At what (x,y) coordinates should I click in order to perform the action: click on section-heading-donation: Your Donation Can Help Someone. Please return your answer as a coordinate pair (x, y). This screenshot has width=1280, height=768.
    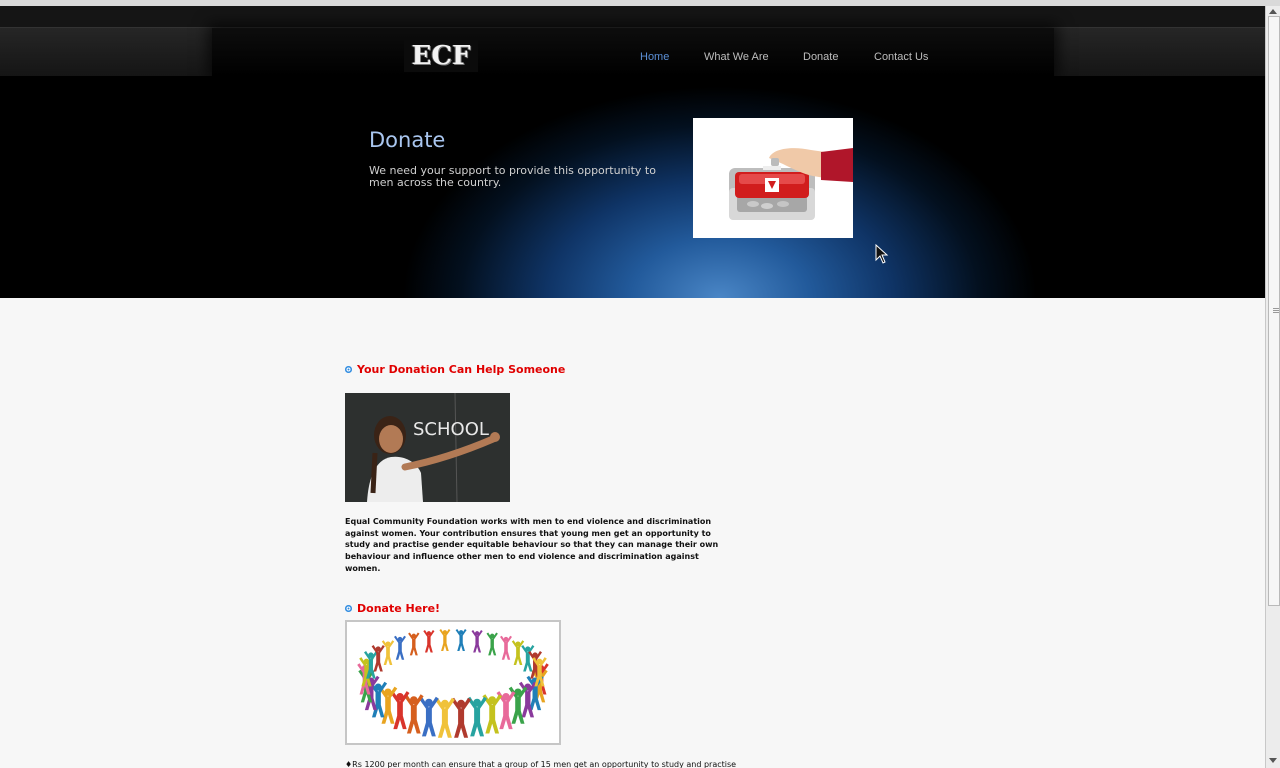
    Looking at the image, I should click on (455, 369).